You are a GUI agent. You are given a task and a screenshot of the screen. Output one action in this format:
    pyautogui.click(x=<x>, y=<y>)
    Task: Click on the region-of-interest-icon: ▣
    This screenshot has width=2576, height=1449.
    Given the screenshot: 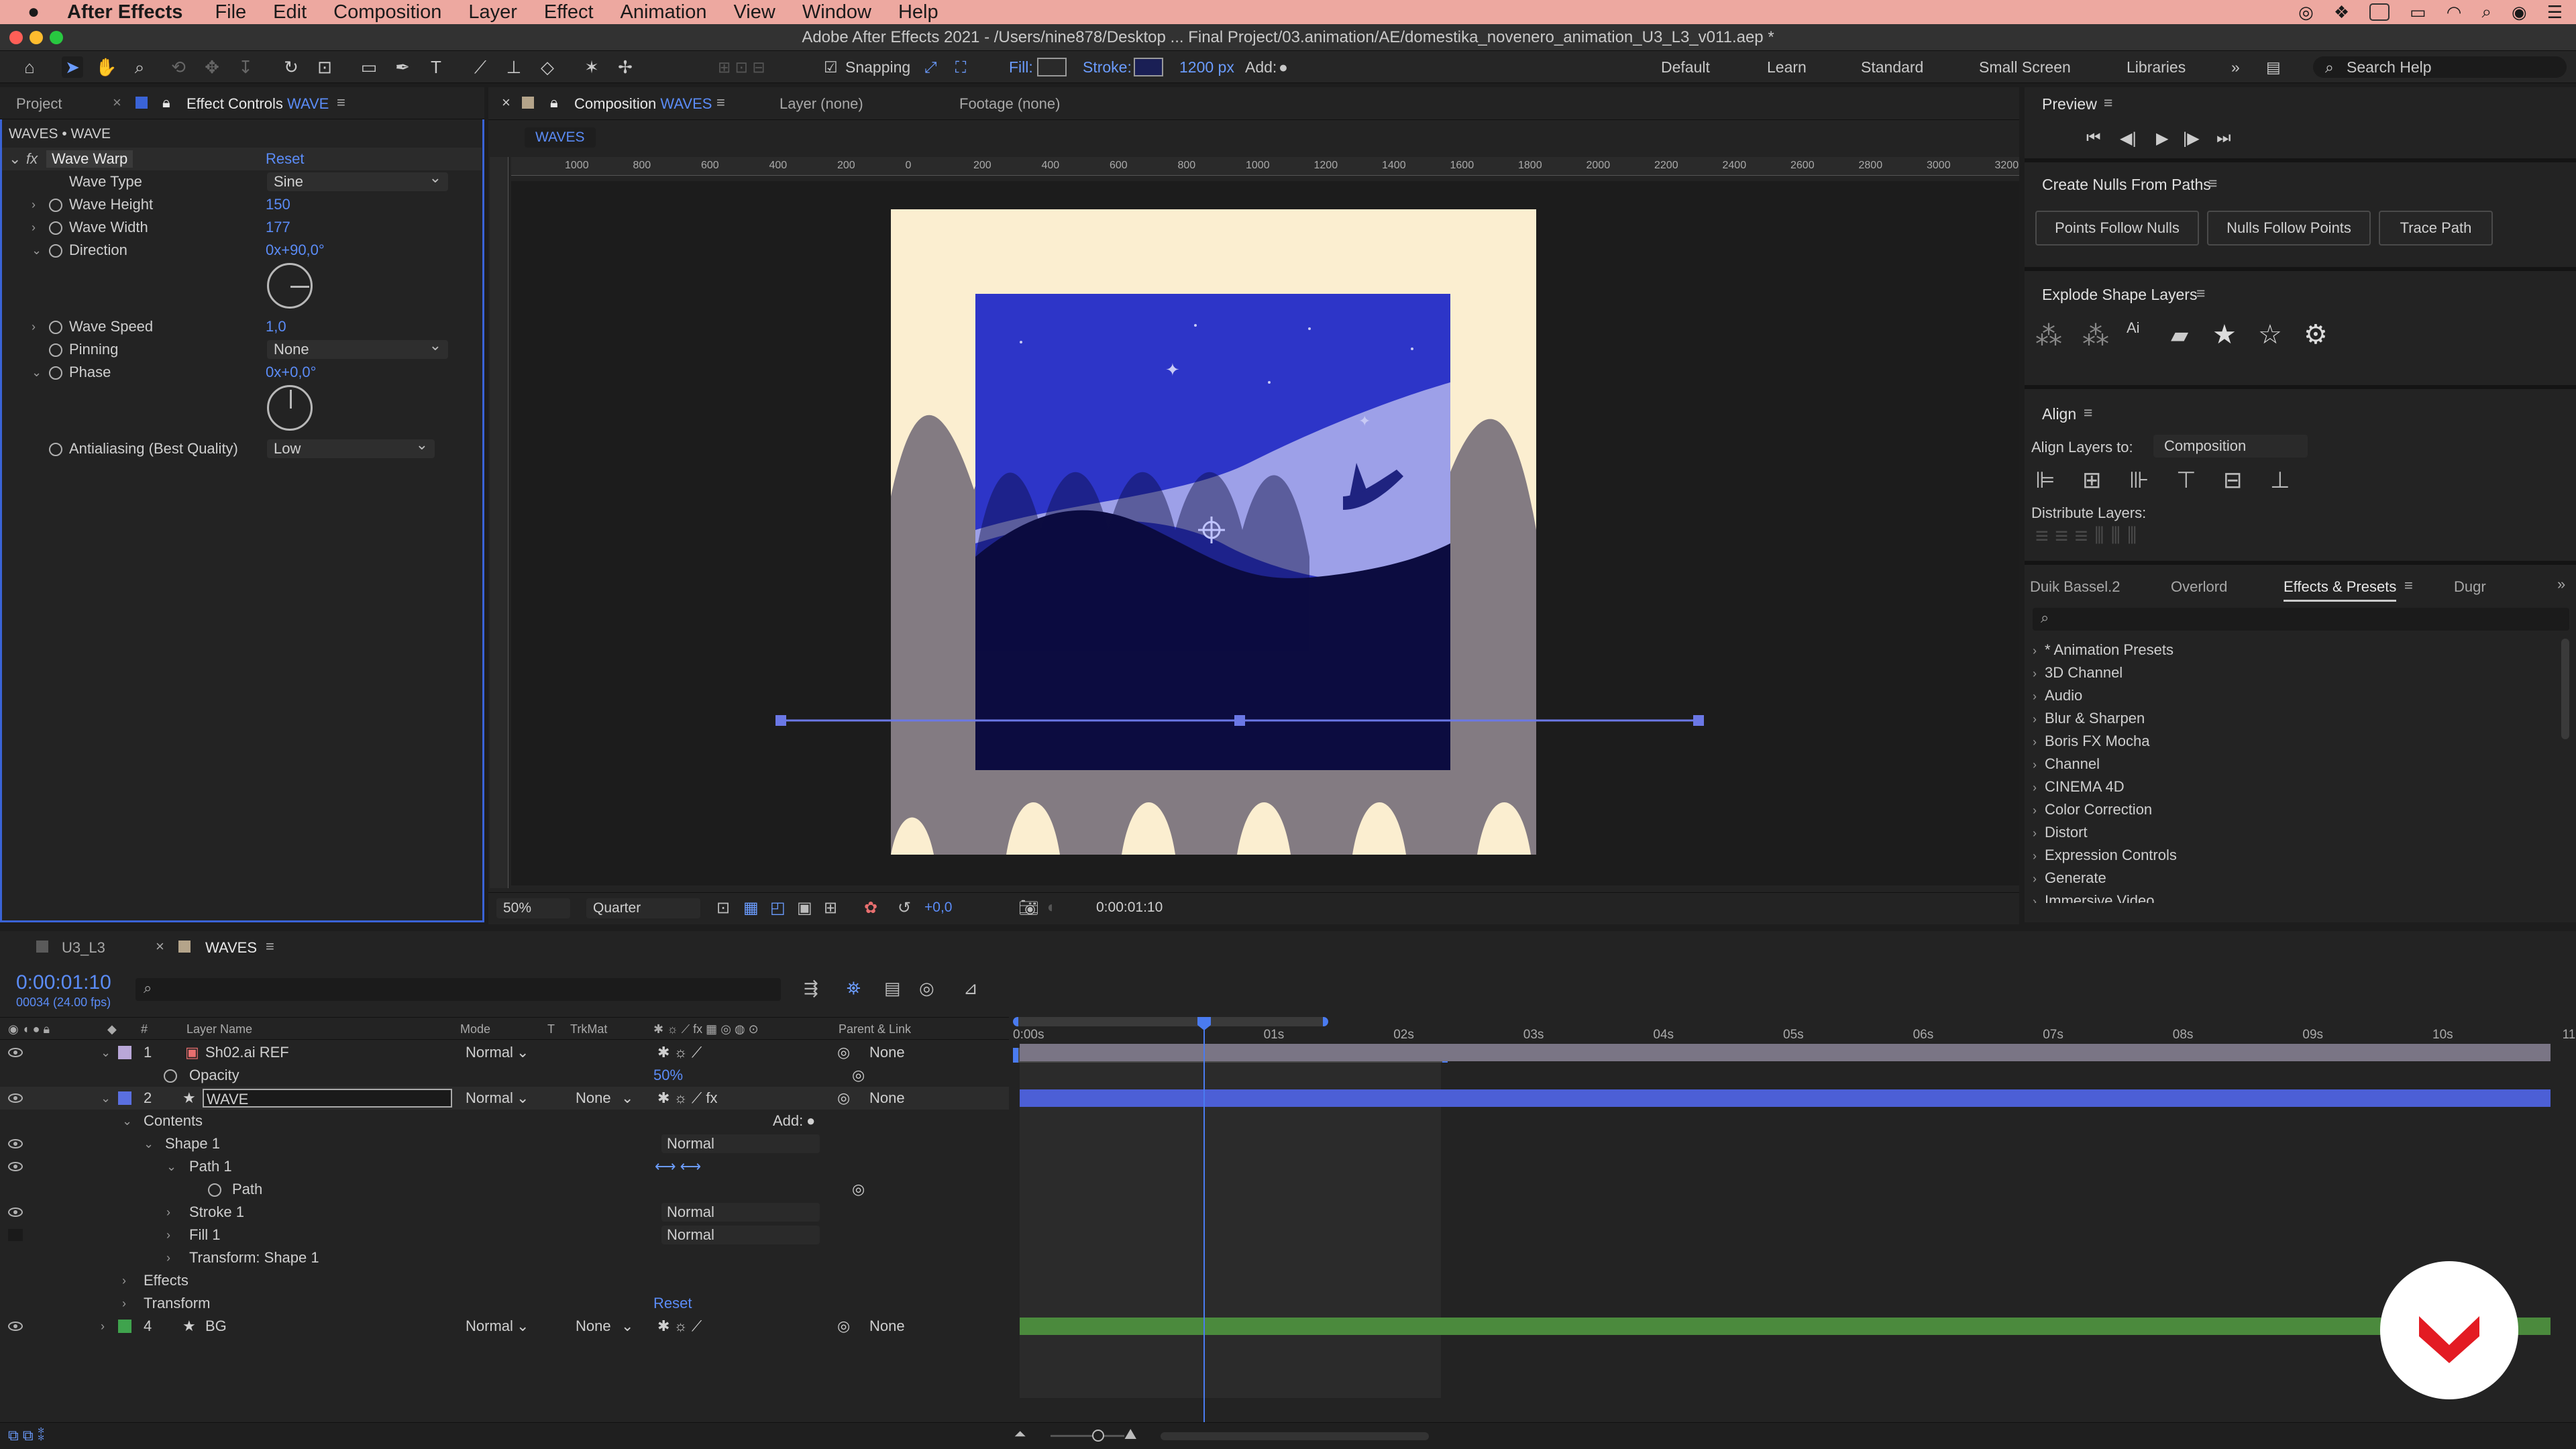 What is the action you would take?
    pyautogui.click(x=804, y=908)
    